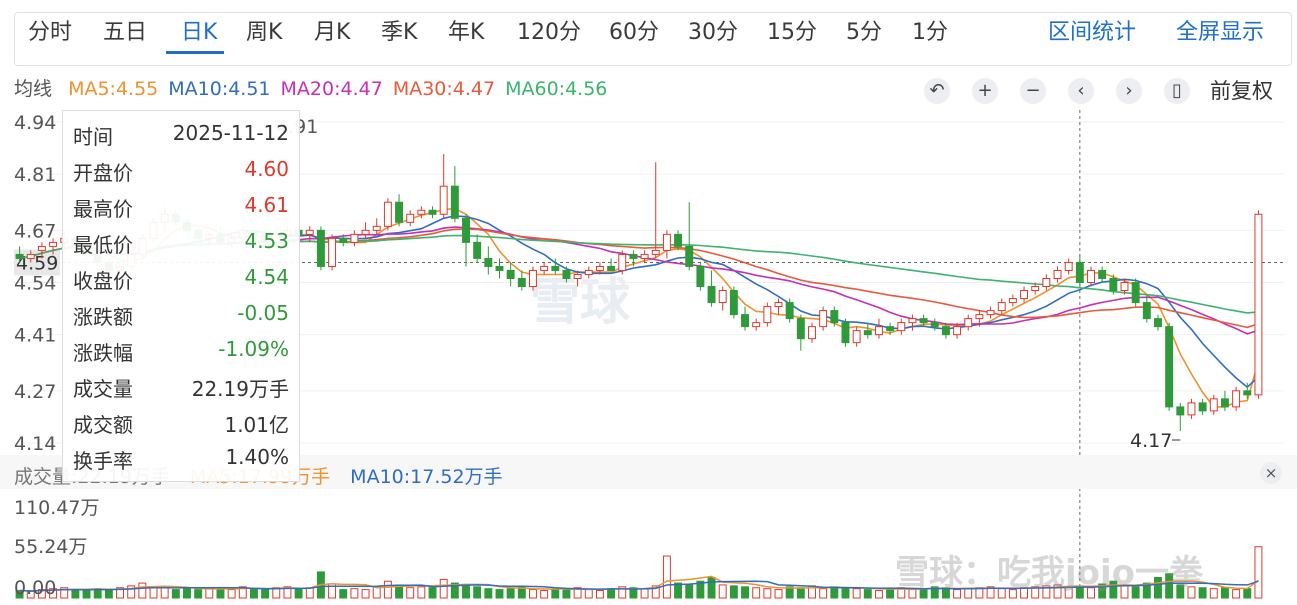 The width and height of the screenshot is (1297, 605). Describe the element at coordinates (181, 385) in the screenshot. I see `tooltip-row: 成交量 22.19万手` at that location.